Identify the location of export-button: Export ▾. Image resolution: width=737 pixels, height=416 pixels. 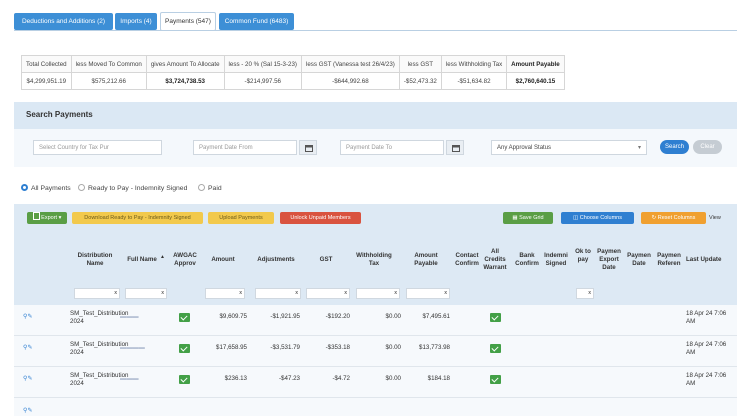
(47, 218).